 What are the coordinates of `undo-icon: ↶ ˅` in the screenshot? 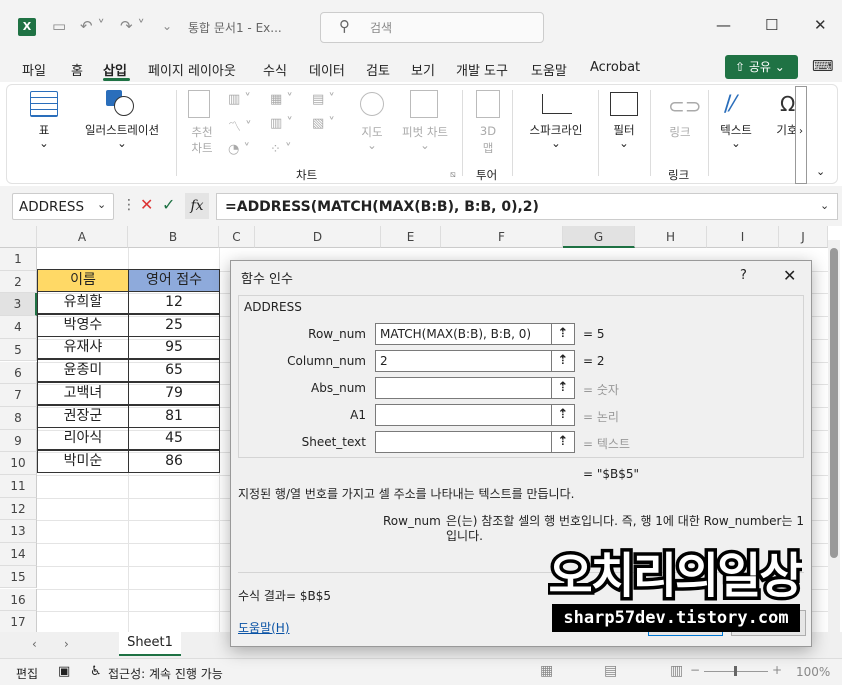 It's located at (92, 26).